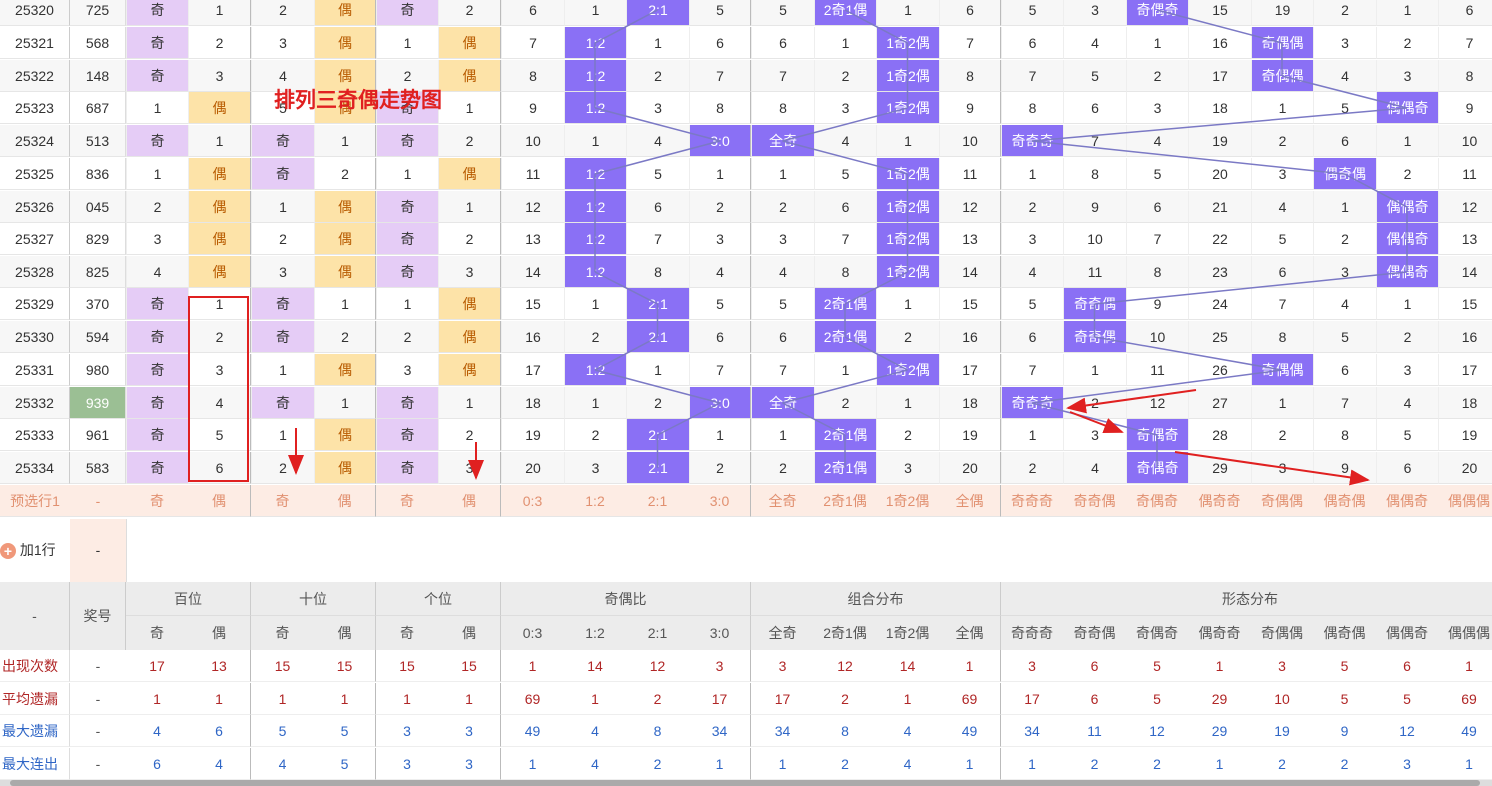 Image resolution: width=1492 pixels, height=786 pixels. What do you see at coordinates (970, 501) in the screenshot?
I see `preselect-option: 全偶` at bounding box center [970, 501].